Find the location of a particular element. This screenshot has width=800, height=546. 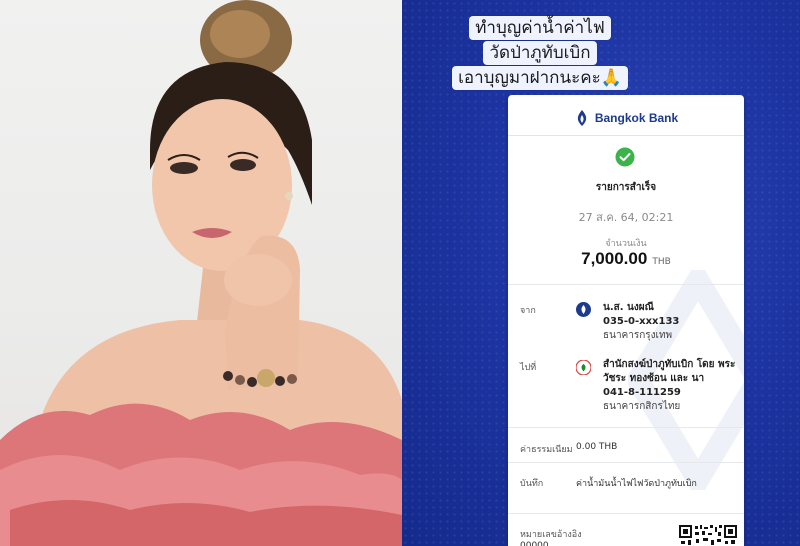

amount-value: 7,000.00 is located at coordinates (614, 258).